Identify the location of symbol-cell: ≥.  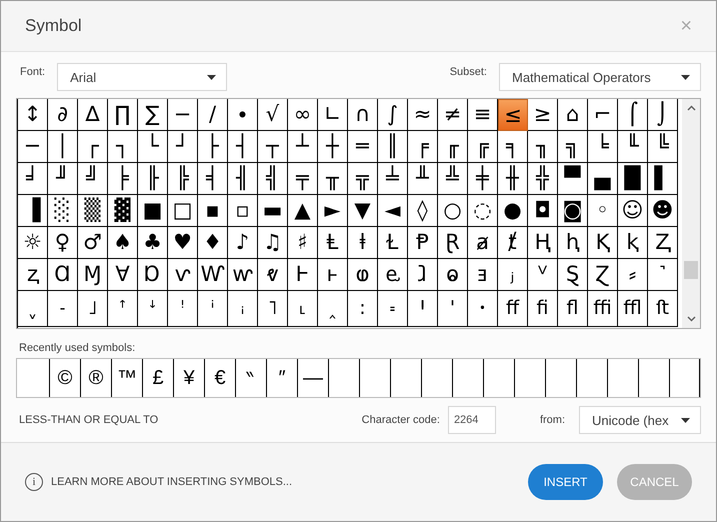
(543, 115).